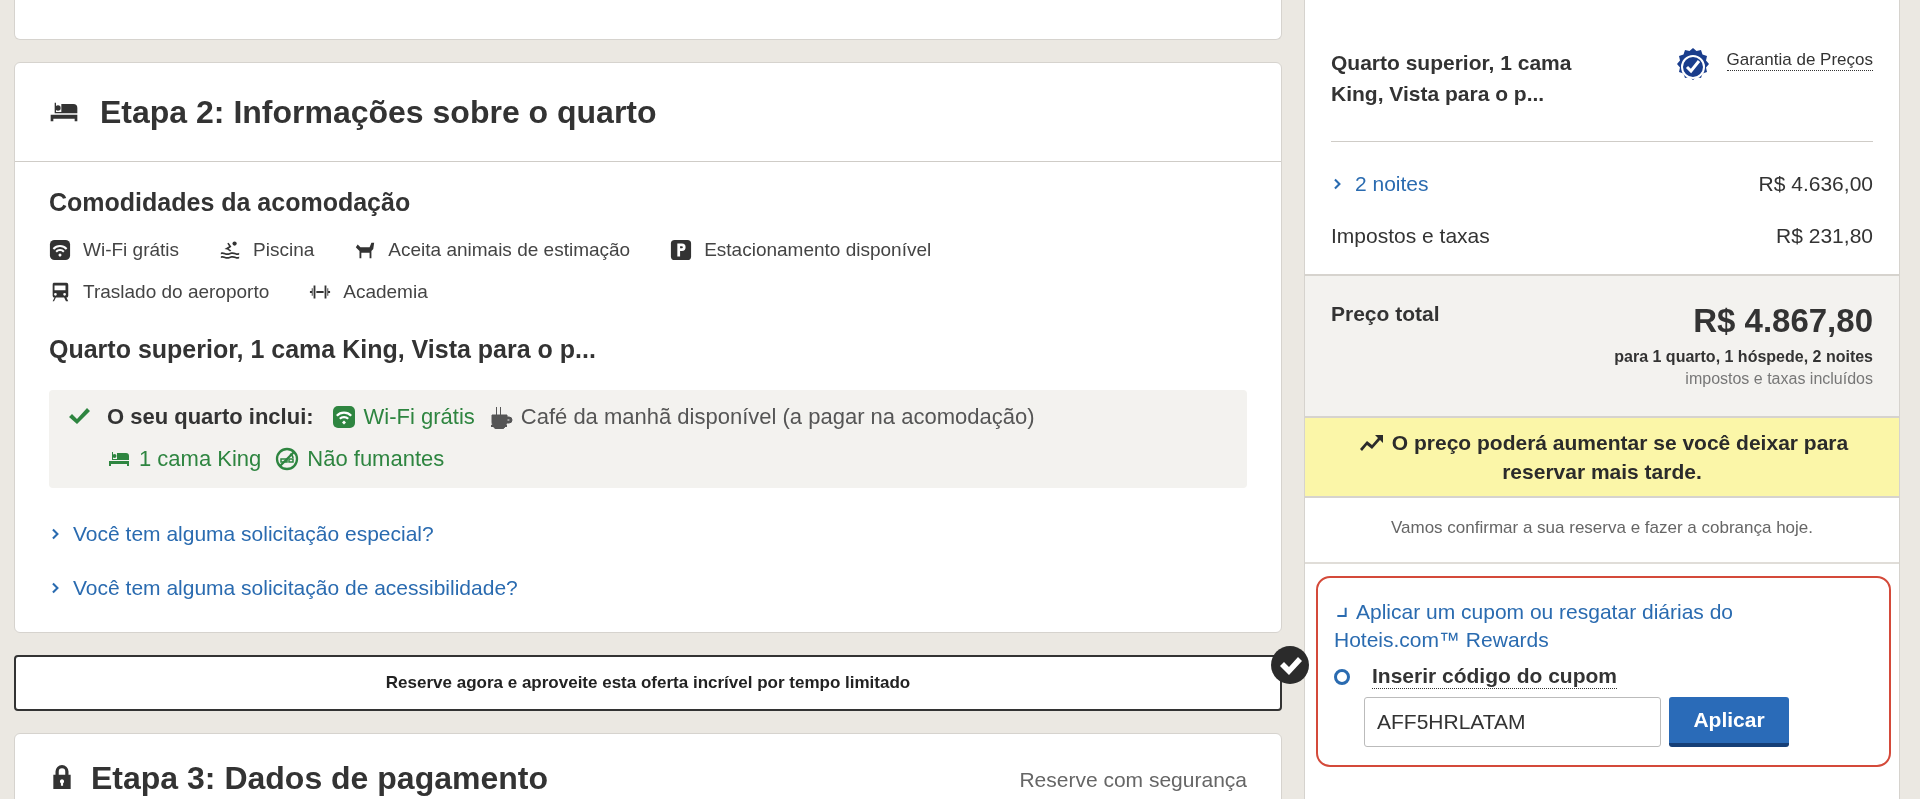  Describe the element at coordinates (1620, 457) in the screenshot. I see `price-alert-text: O preço poderá aumentar se você deixar para reservar mais tarde.` at that location.